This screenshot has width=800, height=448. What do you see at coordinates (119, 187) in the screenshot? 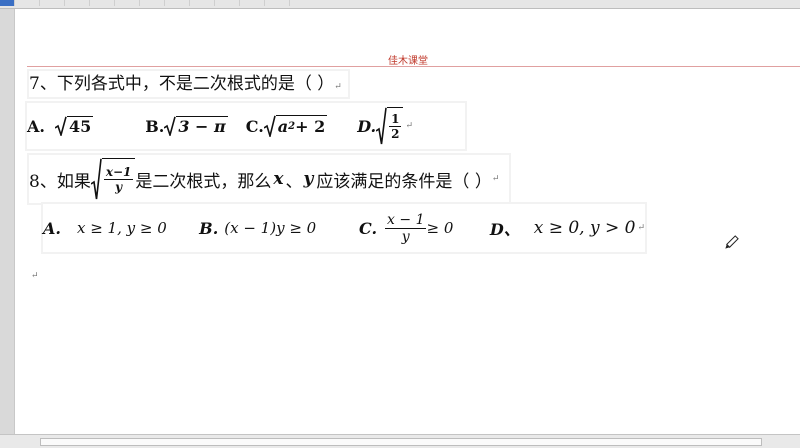
I see `q8-stem-denominator: y` at bounding box center [119, 187].